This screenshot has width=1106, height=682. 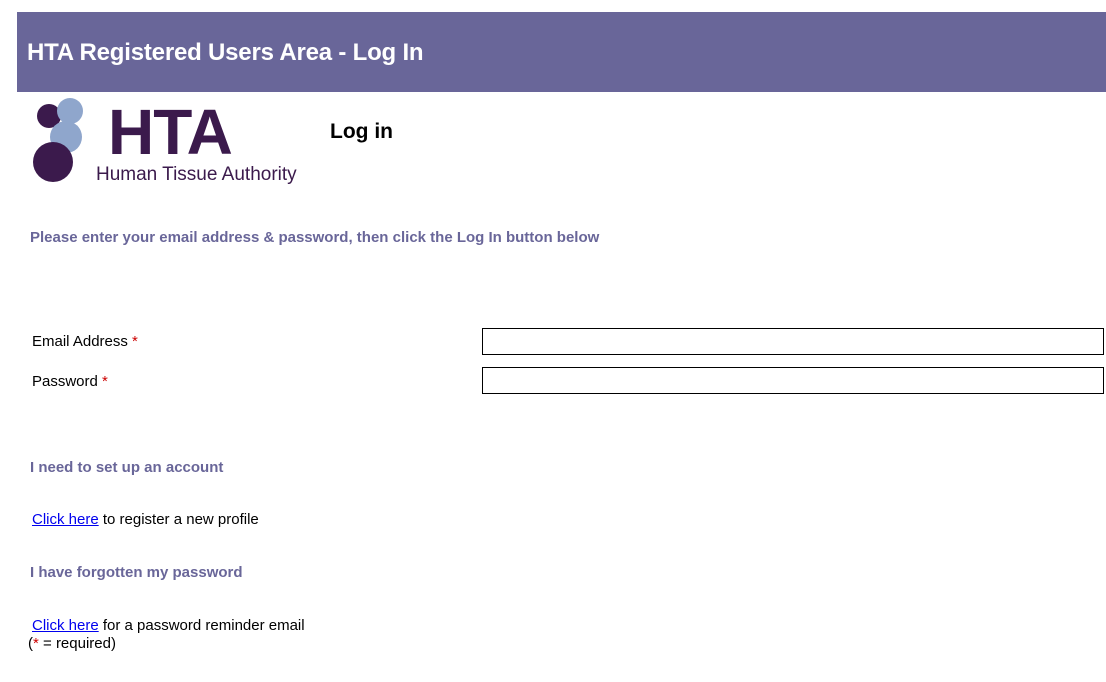 What do you see at coordinates (127, 467) in the screenshot?
I see `account-heading: I need to set up an account` at bounding box center [127, 467].